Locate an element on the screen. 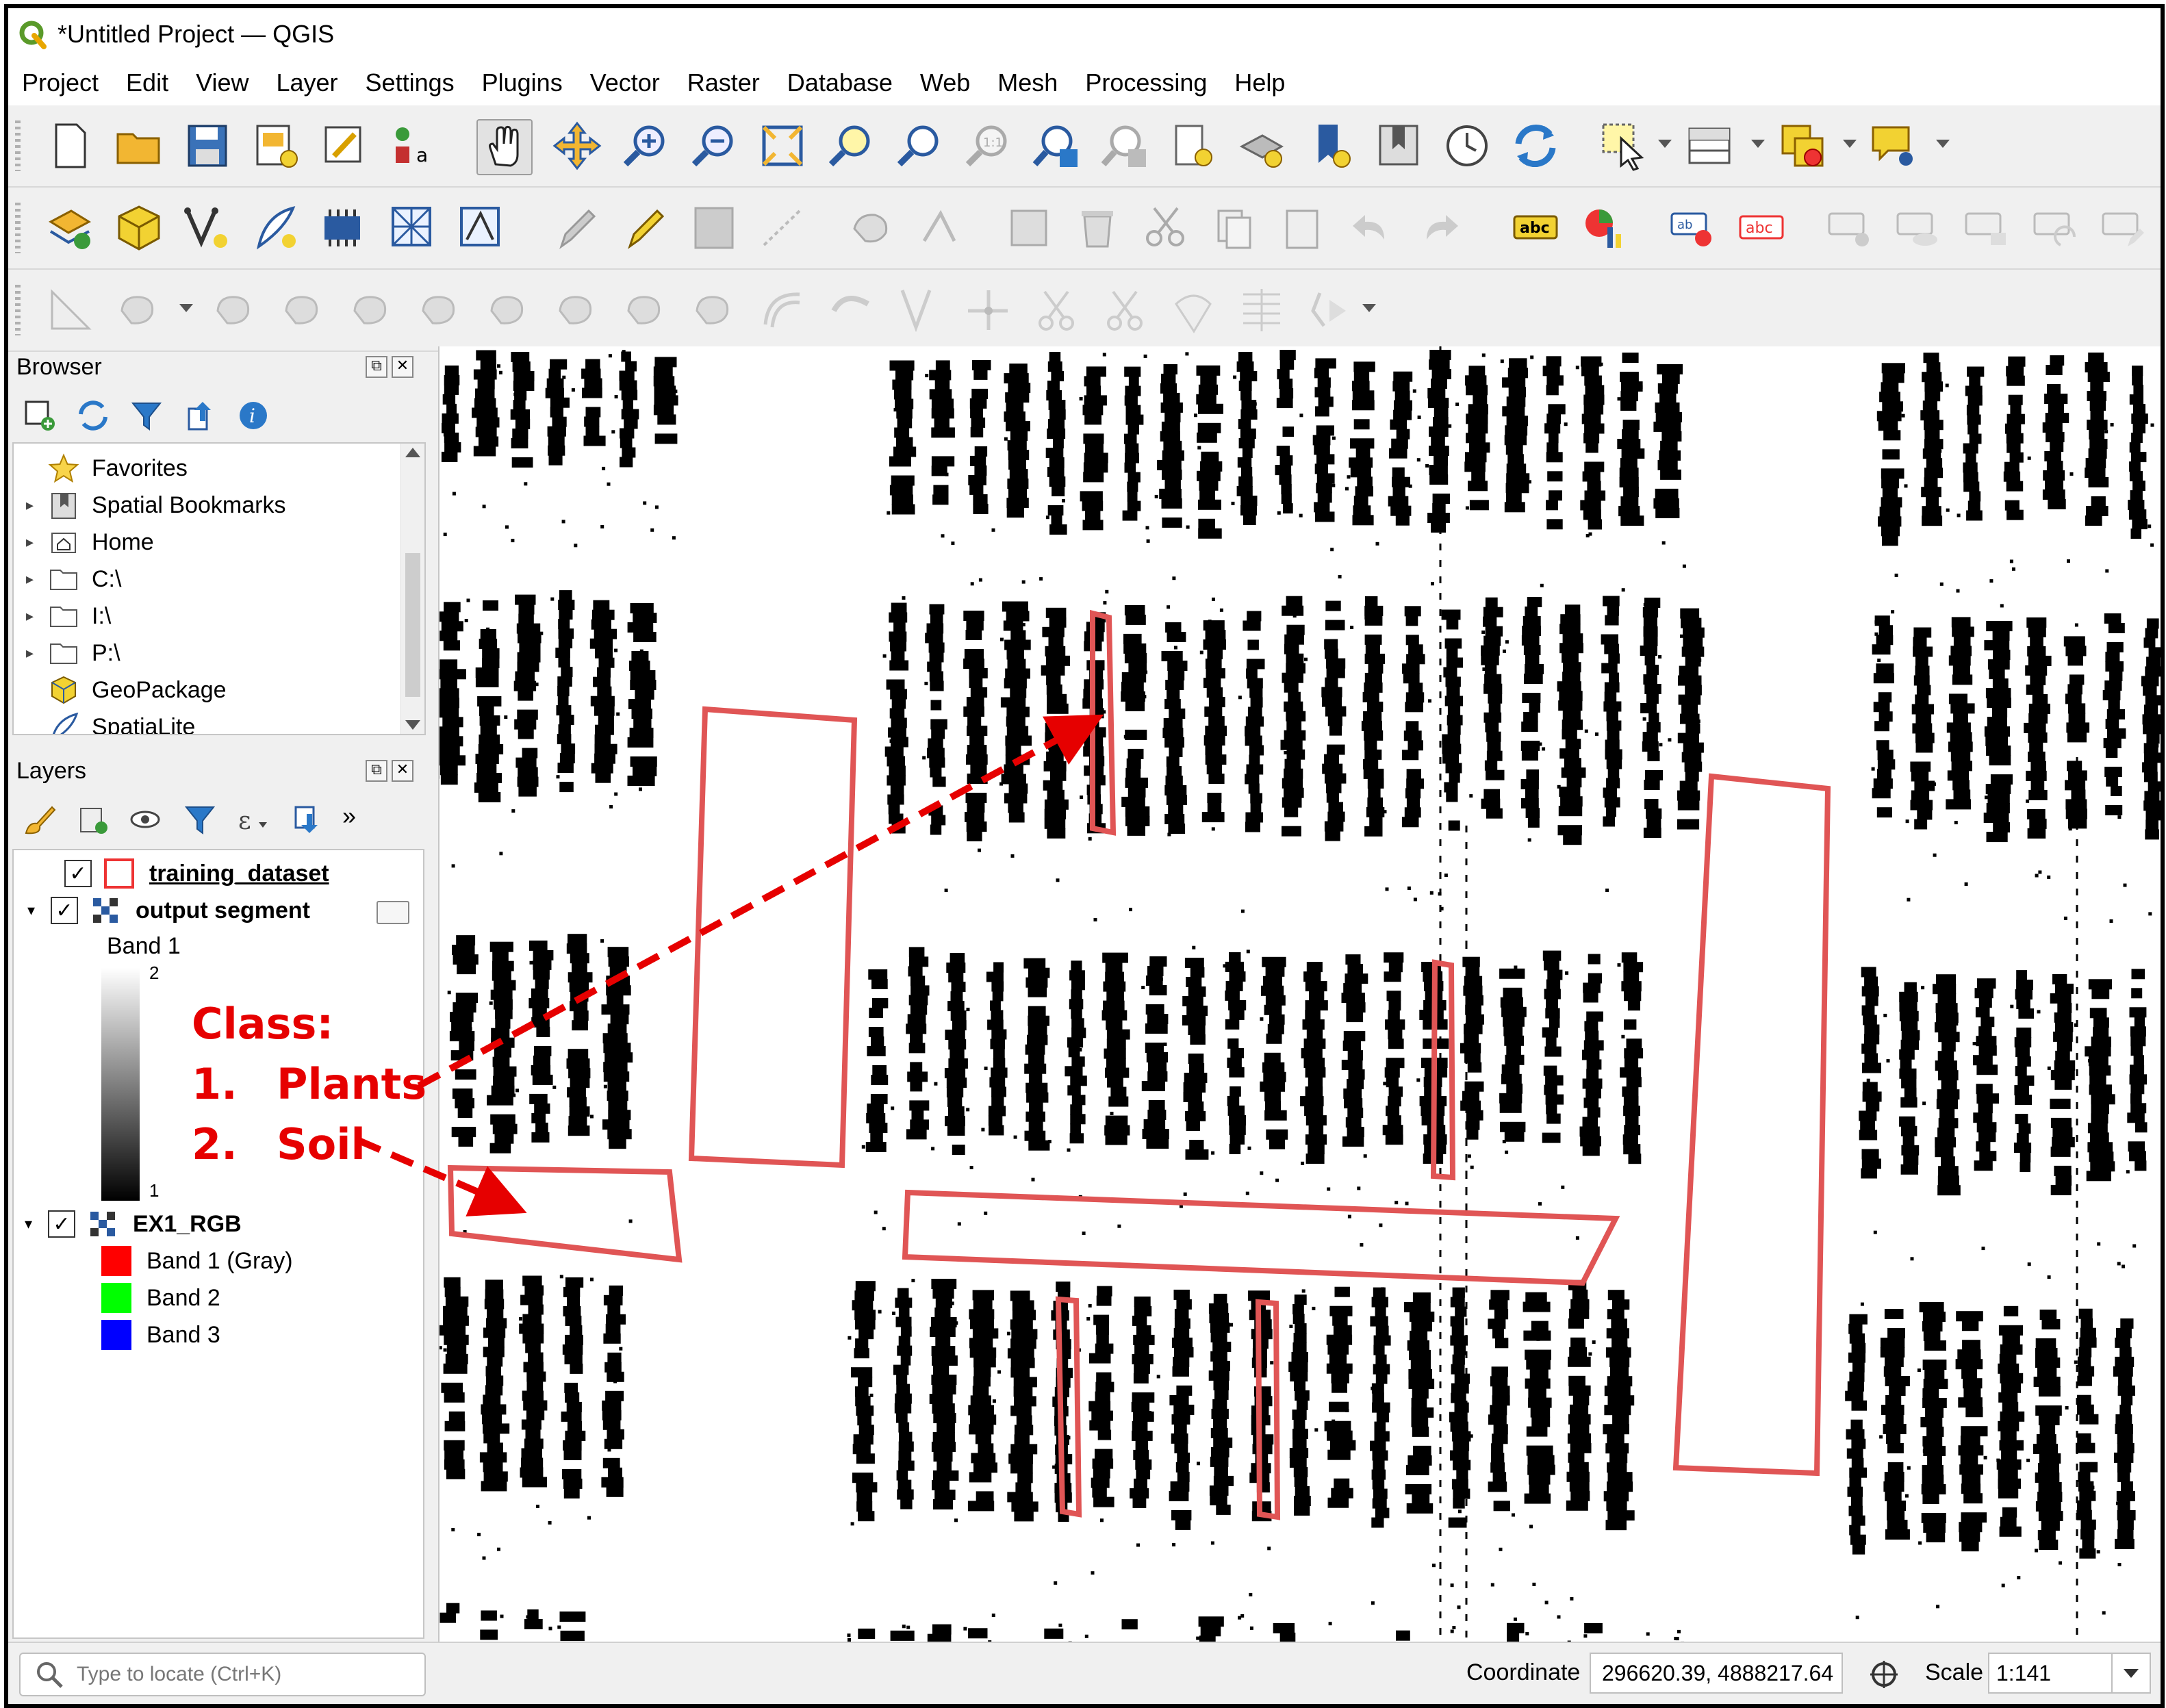 Image resolution: width=2166 pixels, height=1708 pixels. chevron-down-icon is located at coordinates (2130, 1673).